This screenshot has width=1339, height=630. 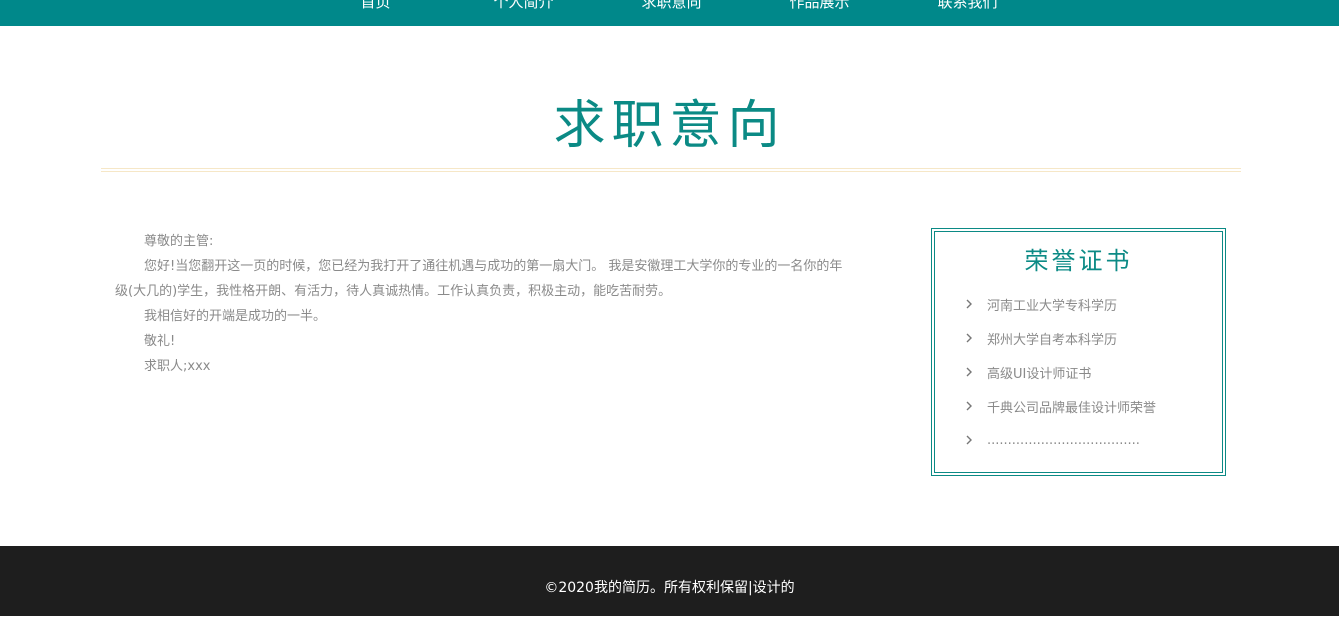 I want to click on main-nav: 首页 个人简介 求职意向 作品展示 联系我们, so click(x=669, y=7).